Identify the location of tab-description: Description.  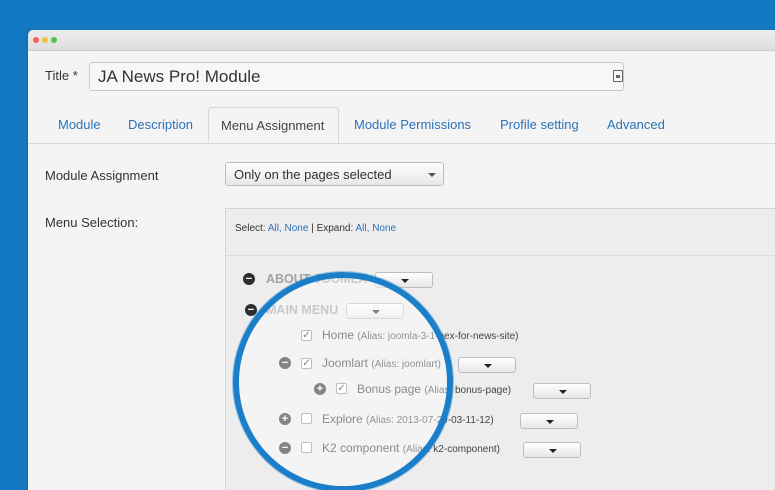
(160, 124).